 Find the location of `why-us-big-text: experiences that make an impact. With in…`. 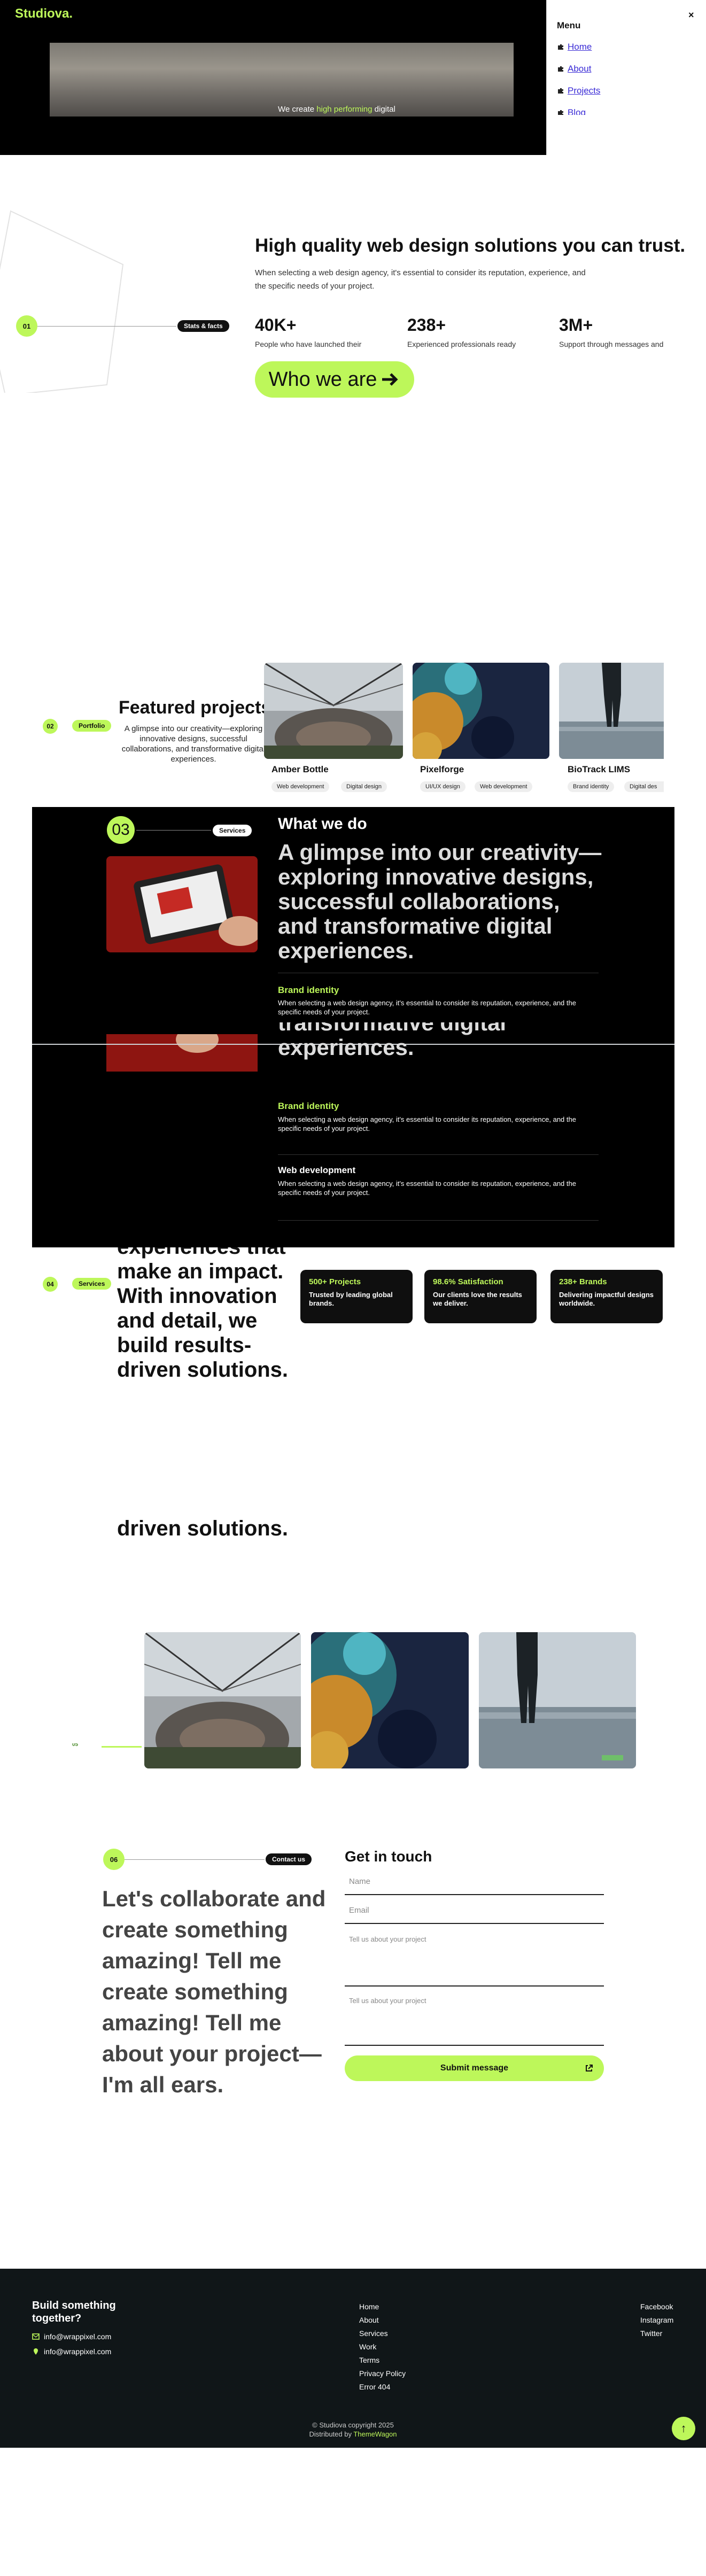

why-us-big-text: experiences that make an impact. With in… is located at coordinates (203, 1314).